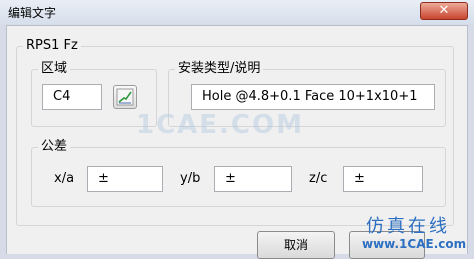 Image resolution: width=474 pixels, height=259 pixels. I want to click on tolerance-title: 公差, so click(54, 147).